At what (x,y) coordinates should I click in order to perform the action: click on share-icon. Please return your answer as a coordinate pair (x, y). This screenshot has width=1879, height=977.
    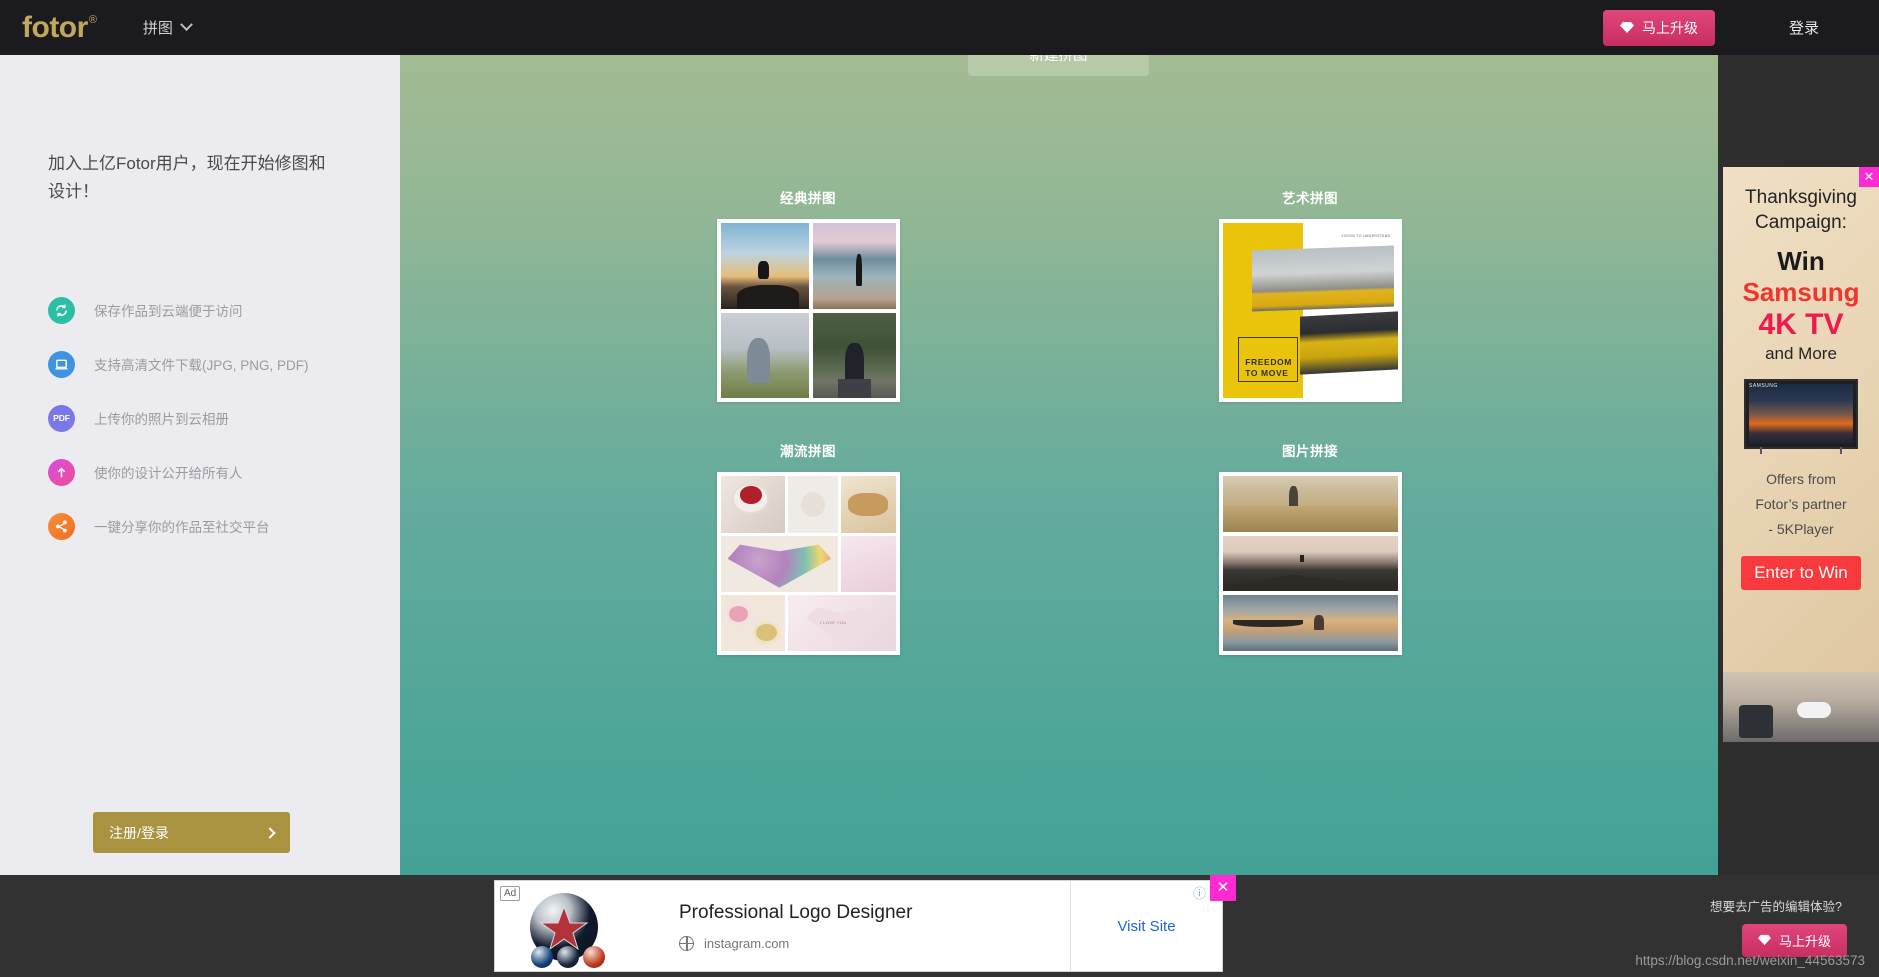
    Looking at the image, I should click on (61, 526).